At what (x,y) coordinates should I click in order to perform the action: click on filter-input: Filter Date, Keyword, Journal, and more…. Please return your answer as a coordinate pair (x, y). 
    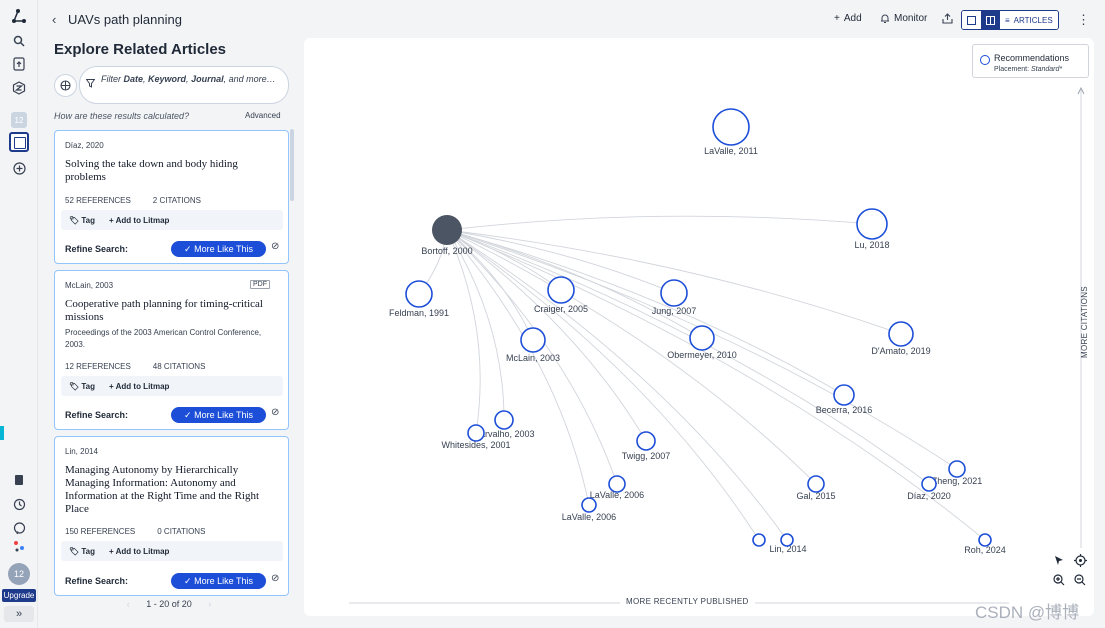
    Looking at the image, I should click on (184, 85).